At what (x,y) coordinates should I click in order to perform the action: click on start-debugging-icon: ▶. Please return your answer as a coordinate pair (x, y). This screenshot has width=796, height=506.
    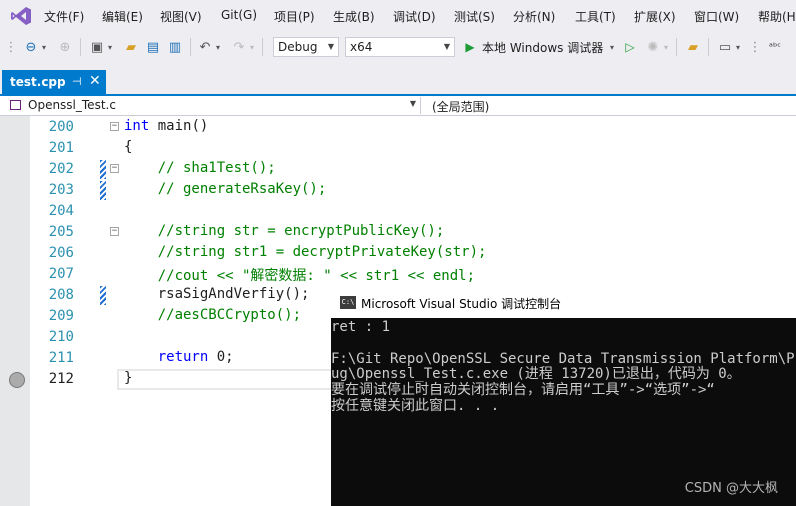
    Looking at the image, I should click on (470, 47).